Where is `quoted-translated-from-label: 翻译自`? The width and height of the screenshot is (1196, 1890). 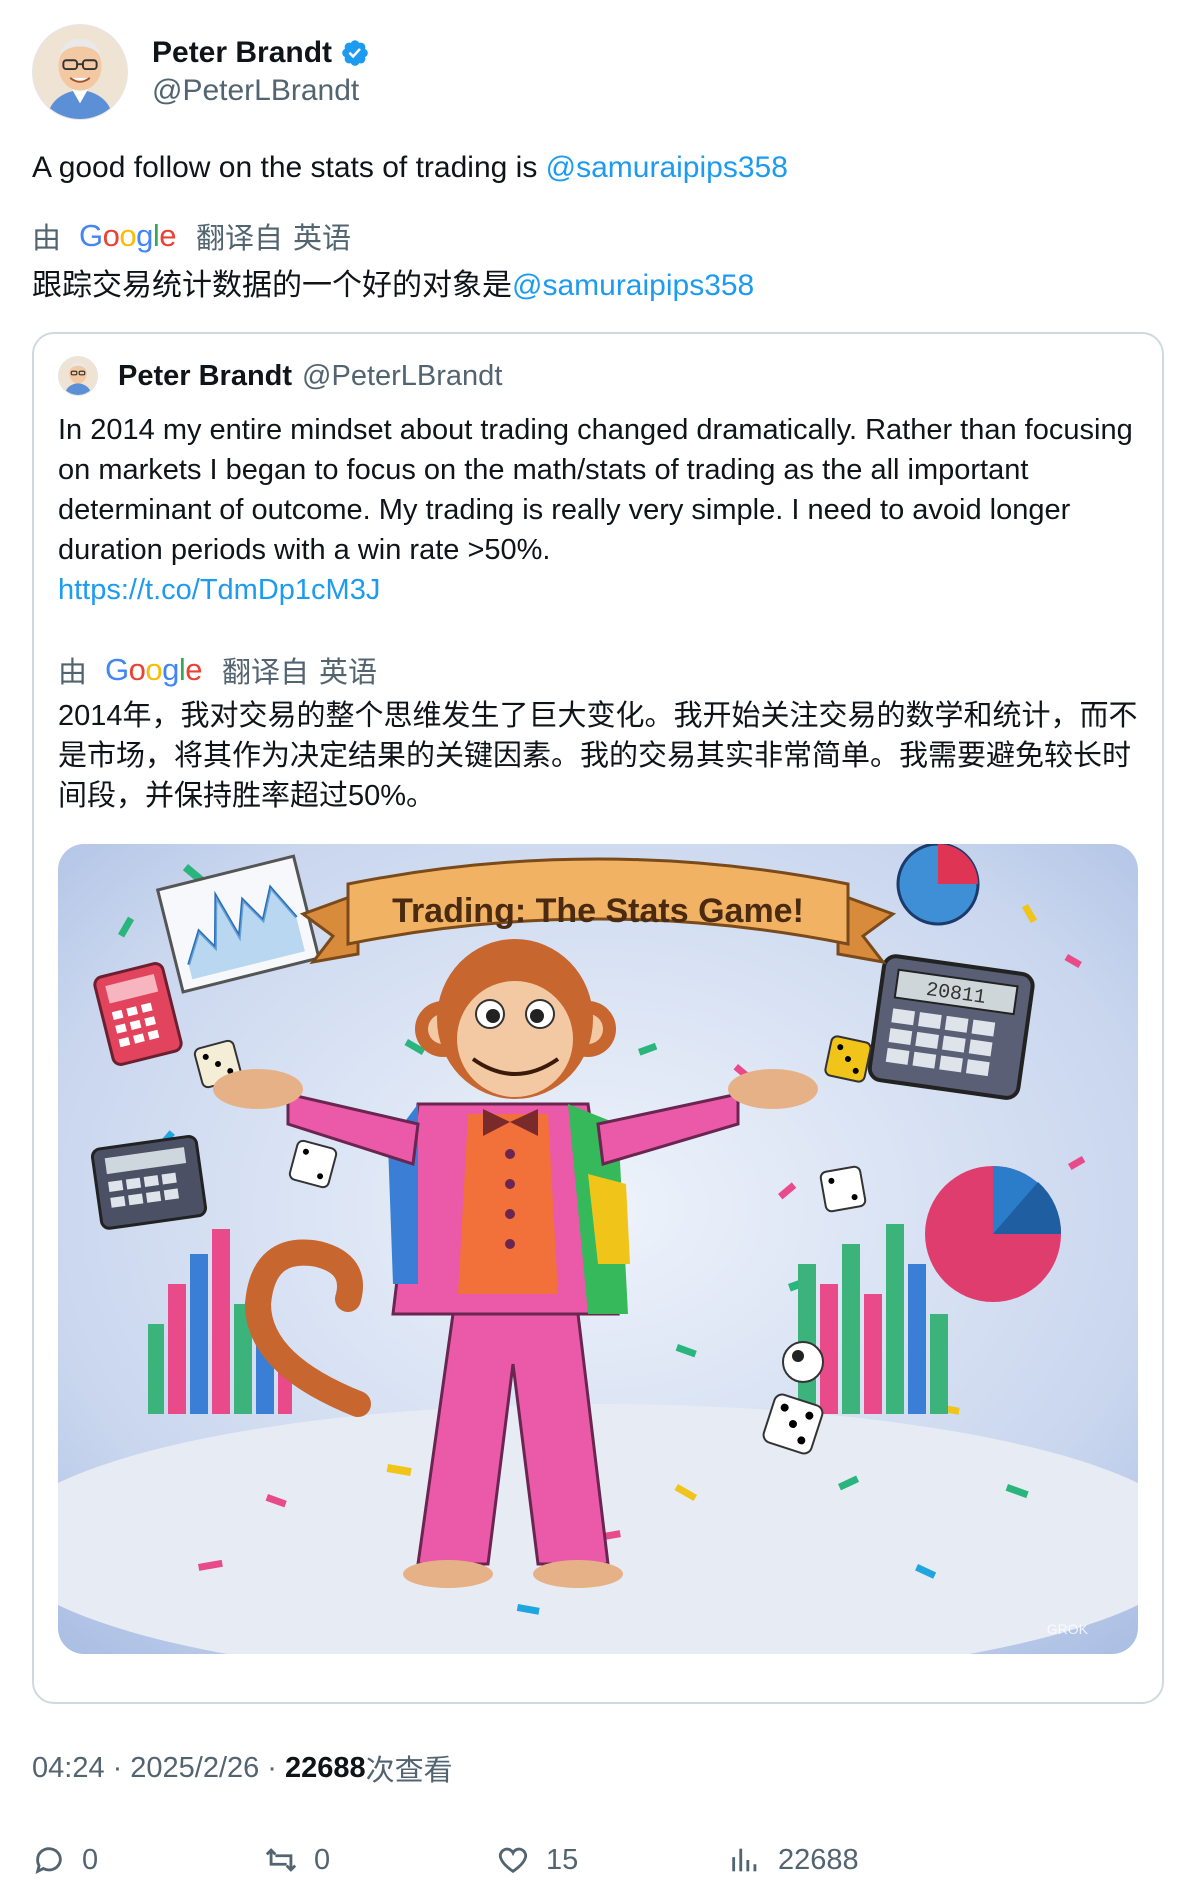
quoted-translated-from-label: 翻译自 is located at coordinates (266, 673).